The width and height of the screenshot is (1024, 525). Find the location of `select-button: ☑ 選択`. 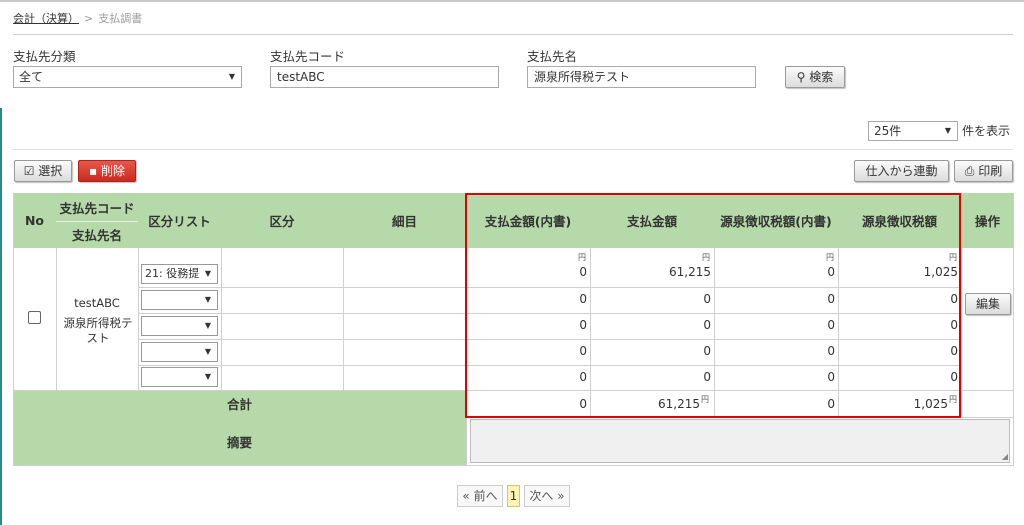

select-button: ☑ 選択 is located at coordinates (43, 171).